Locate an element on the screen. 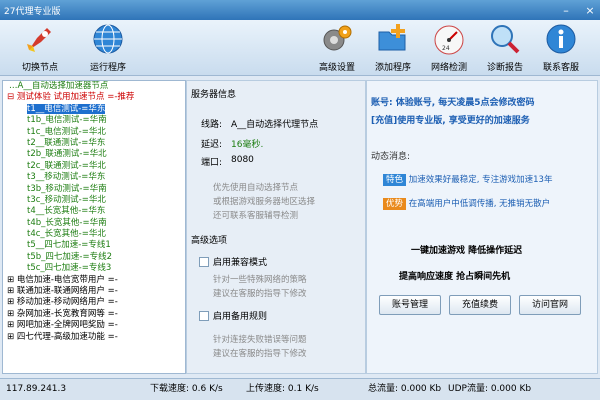  minimize-button: – is located at coordinates (566, 10).